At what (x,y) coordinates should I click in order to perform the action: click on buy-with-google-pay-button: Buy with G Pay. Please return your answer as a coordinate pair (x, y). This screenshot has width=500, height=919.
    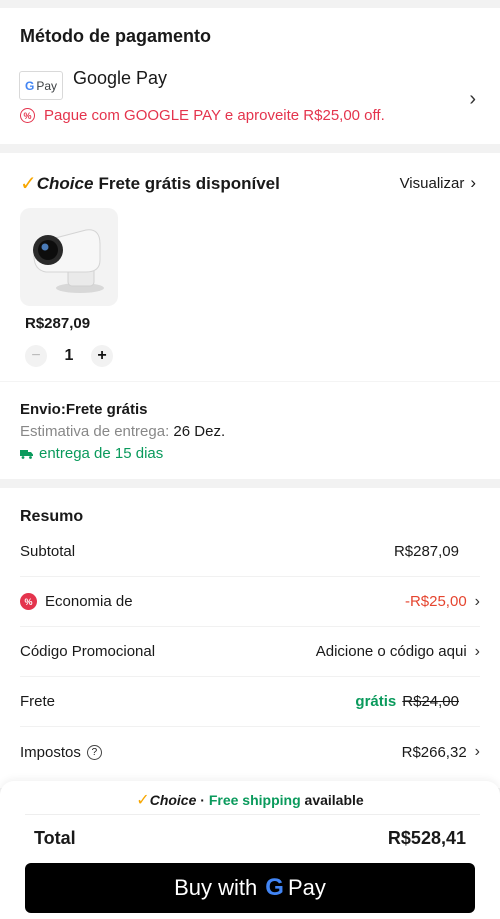
    Looking at the image, I should click on (250, 888).